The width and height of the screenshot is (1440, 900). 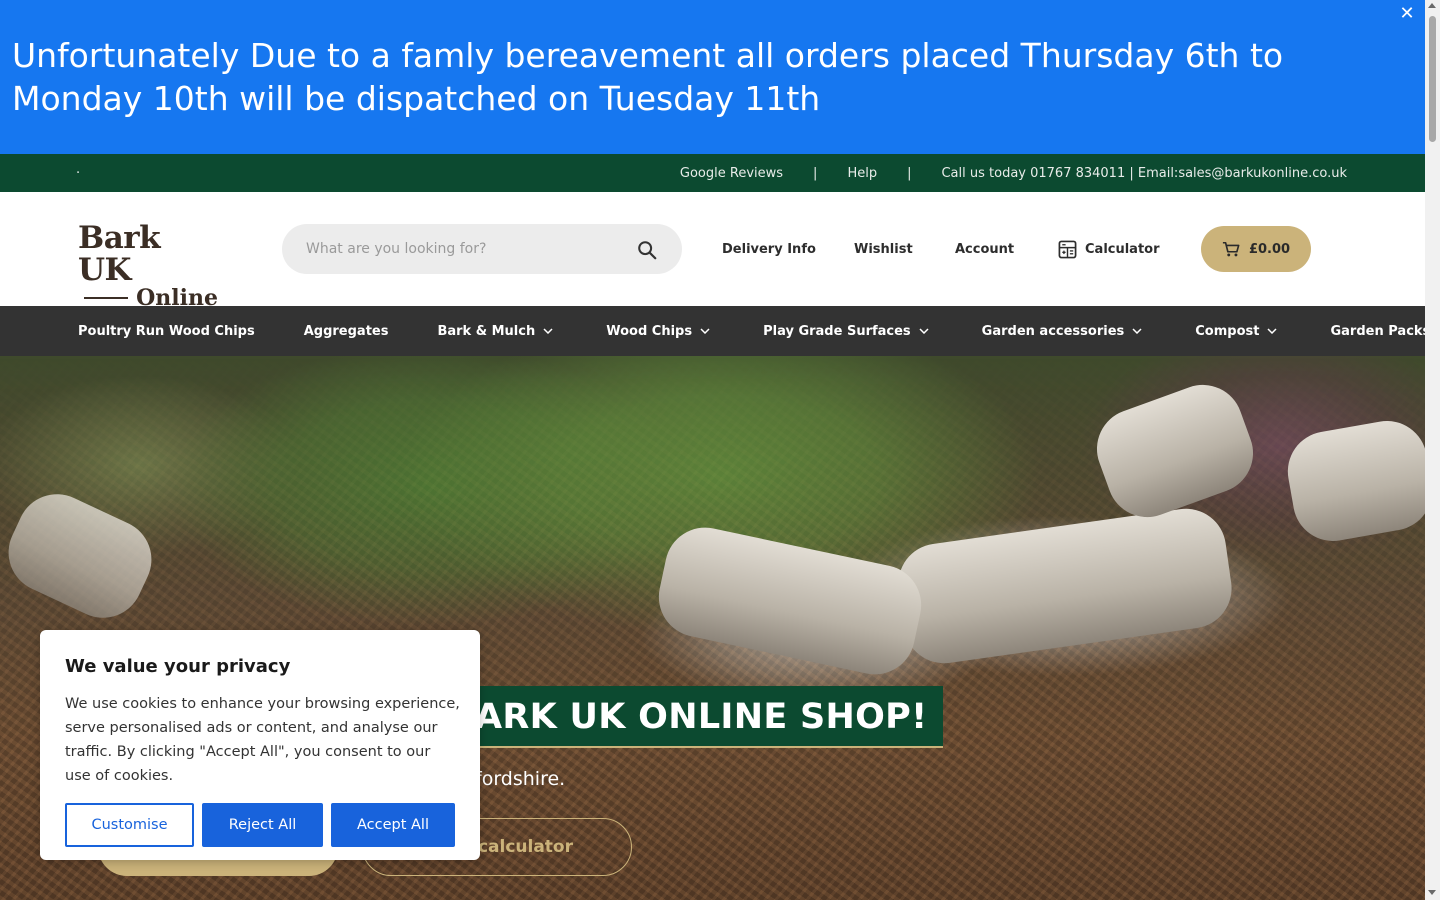 What do you see at coordinates (178, 666) in the screenshot?
I see `cookie-title: We value your privacy` at bounding box center [178, 666].